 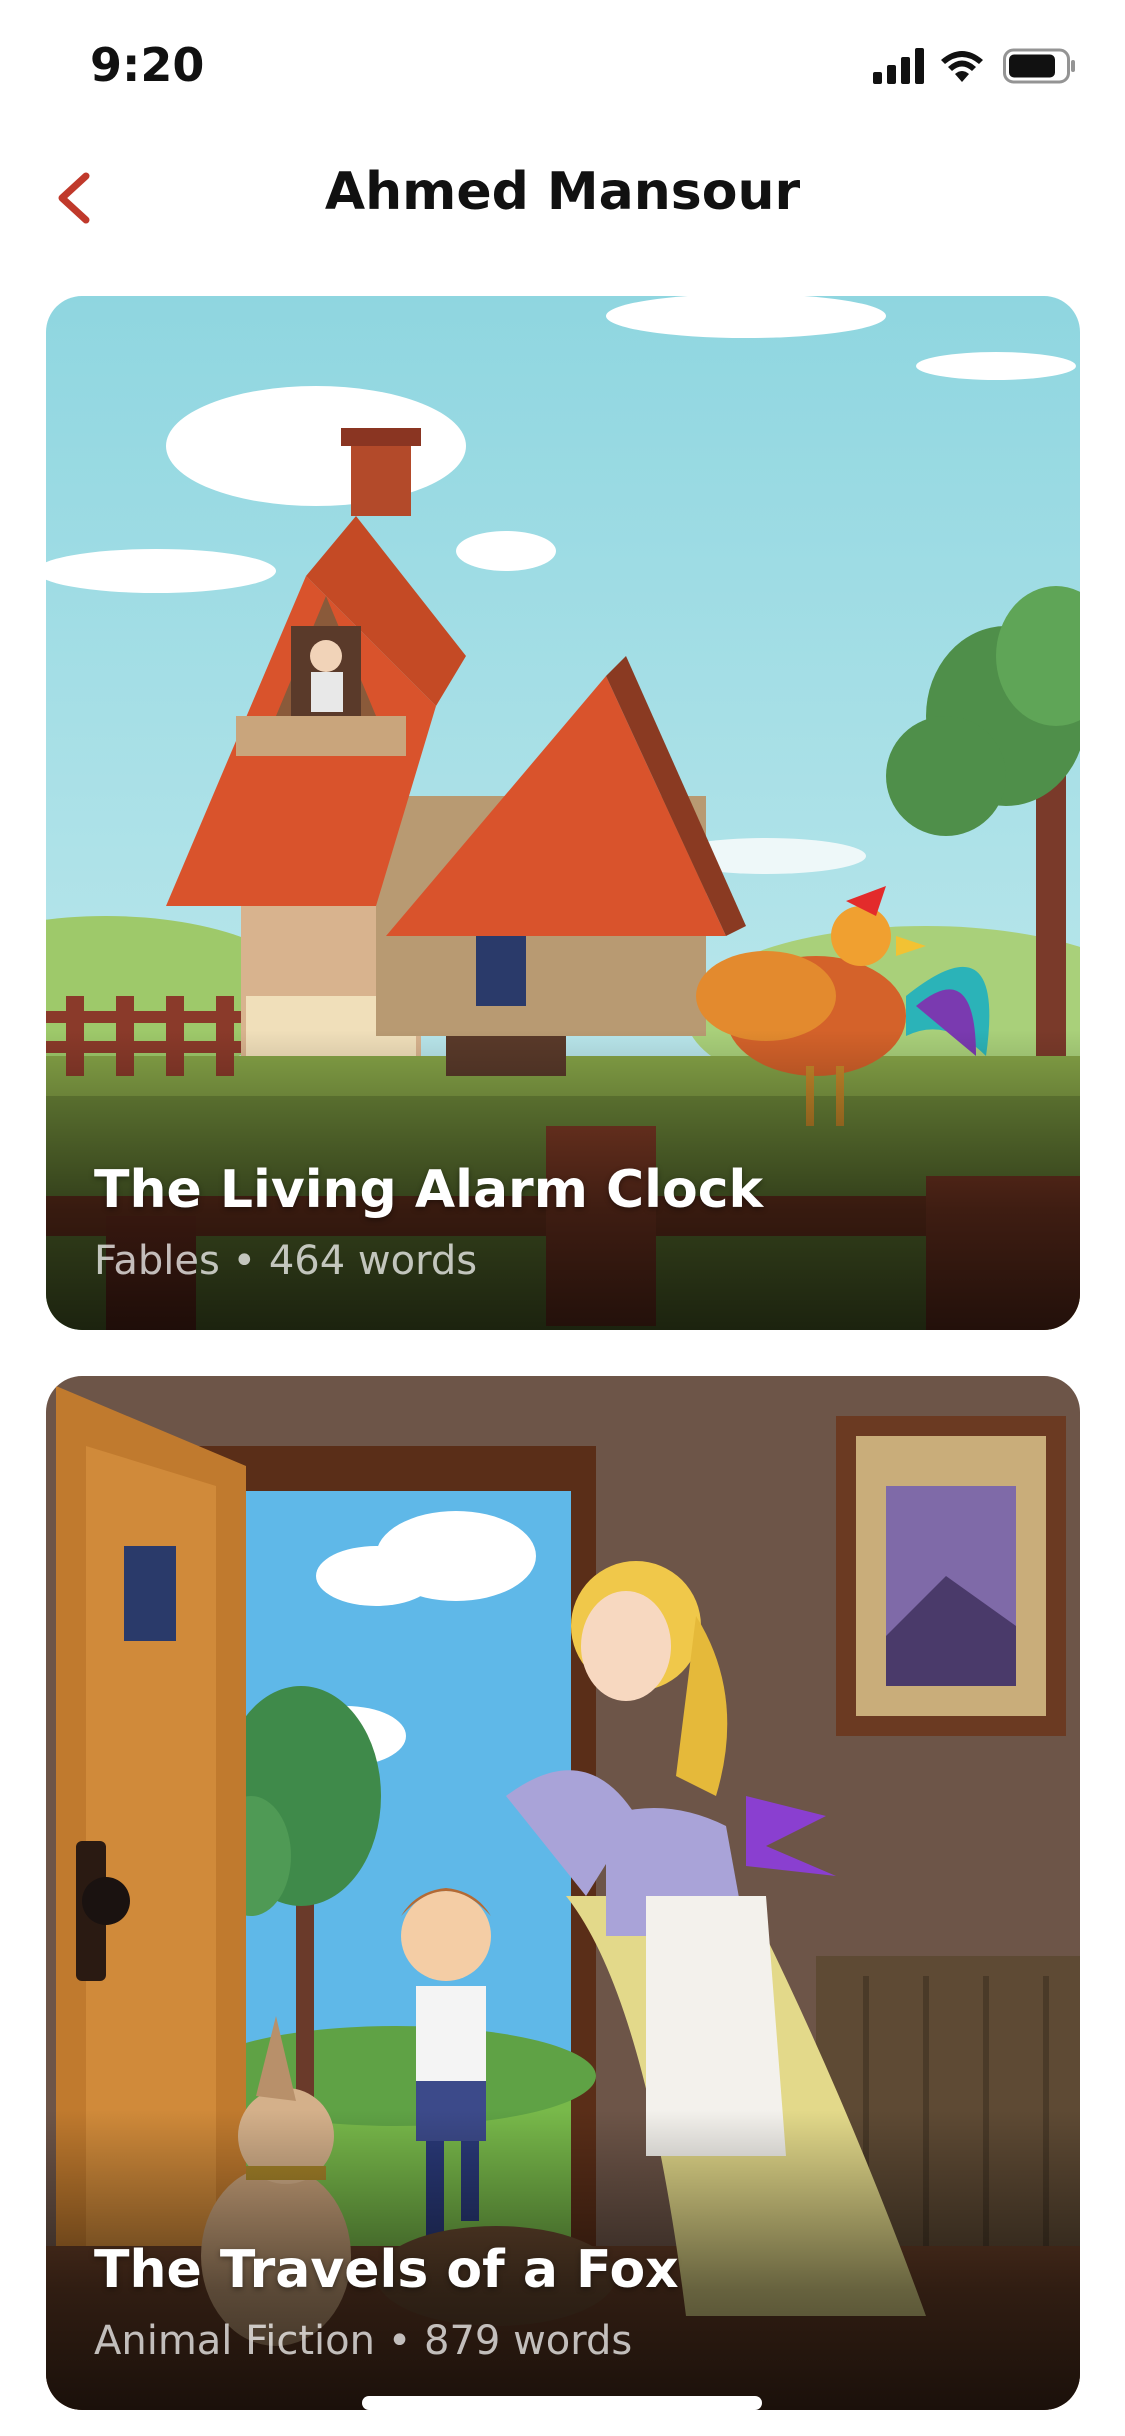 I want to click on home-indicator, so click(x=562, y=2403).